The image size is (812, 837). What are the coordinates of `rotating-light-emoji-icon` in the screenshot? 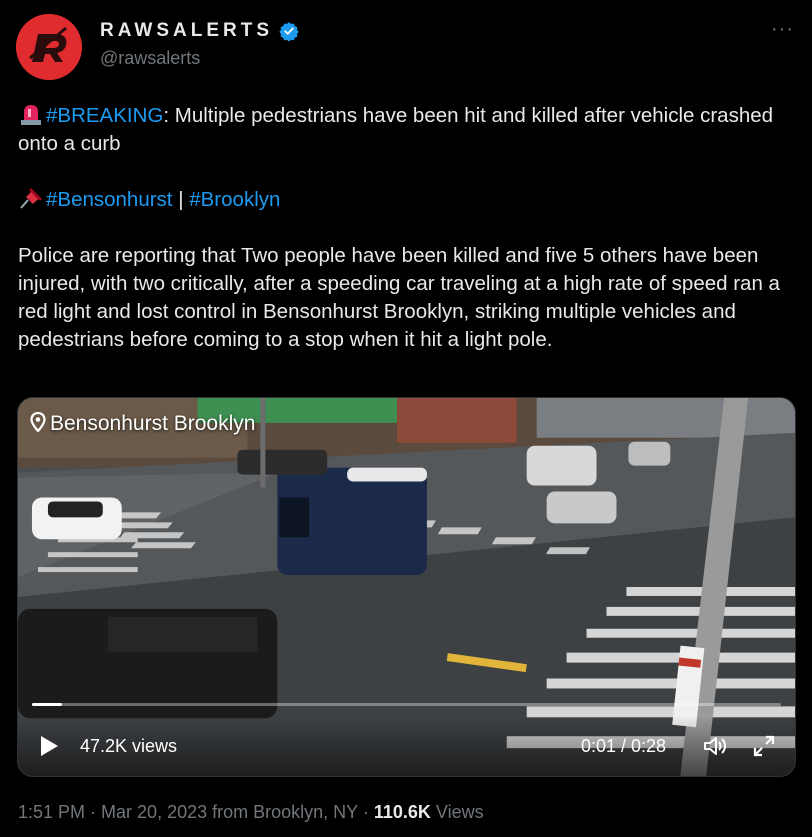 It's located at (31, 115).